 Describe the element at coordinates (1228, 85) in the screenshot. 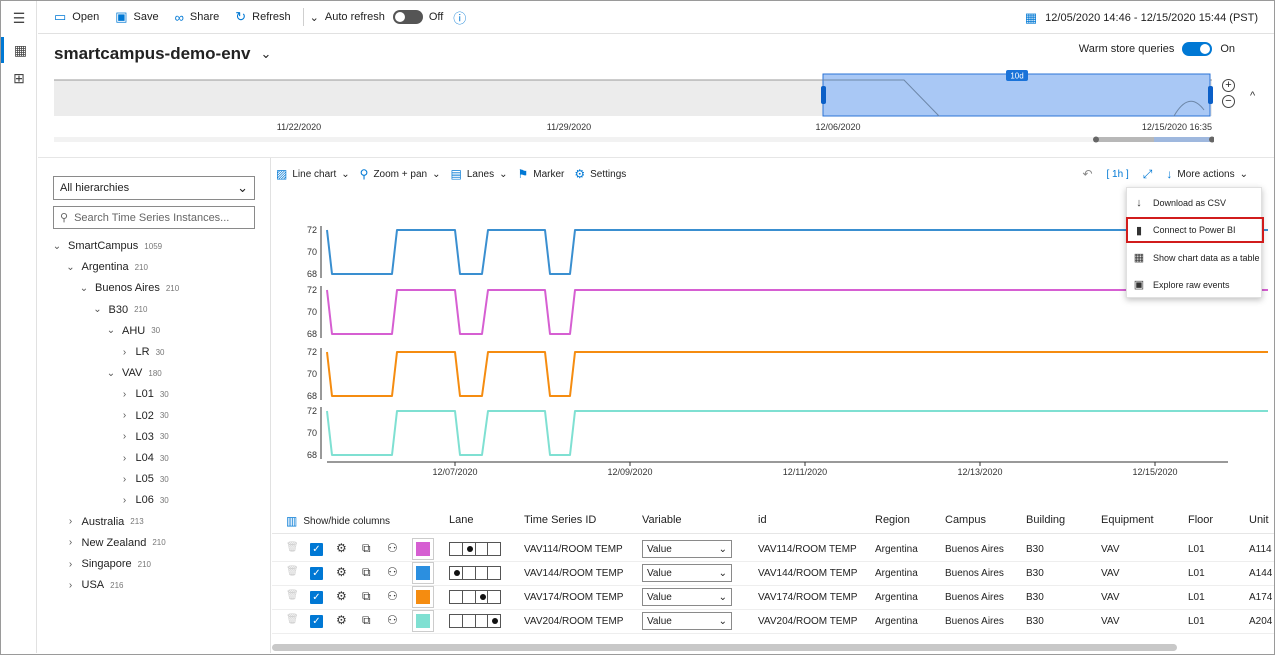

I see `zoom-in-icon: +` at that location.